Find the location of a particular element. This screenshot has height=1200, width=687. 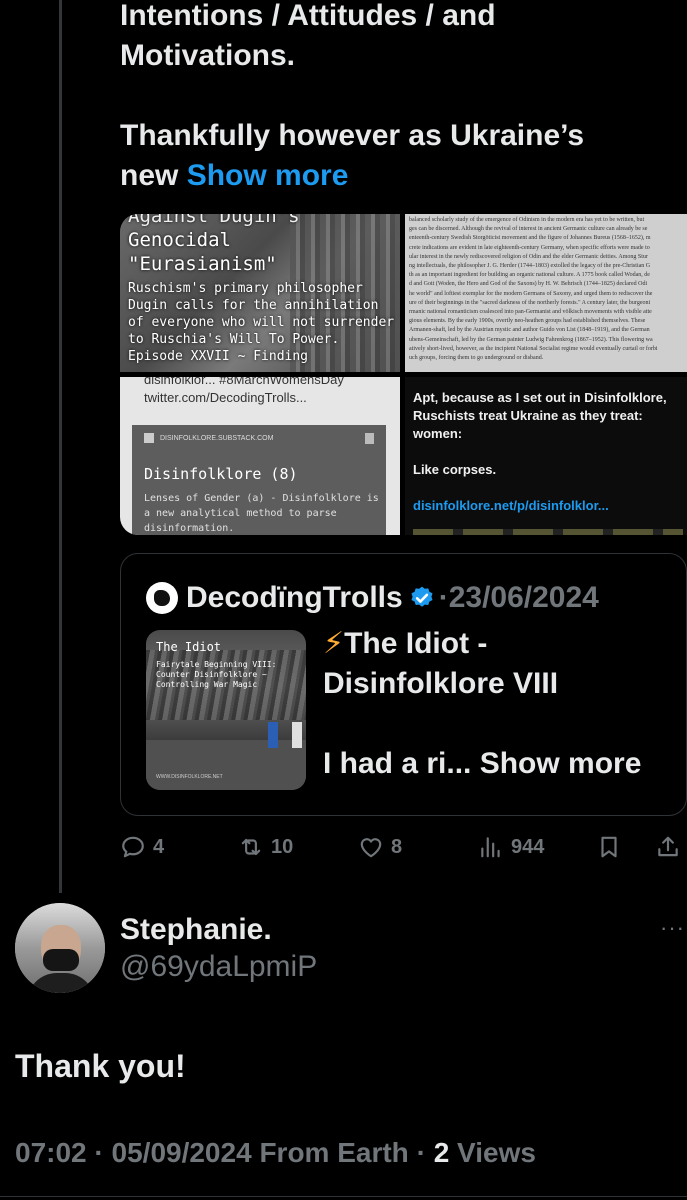

share-button is located at coordinates (671, 847).